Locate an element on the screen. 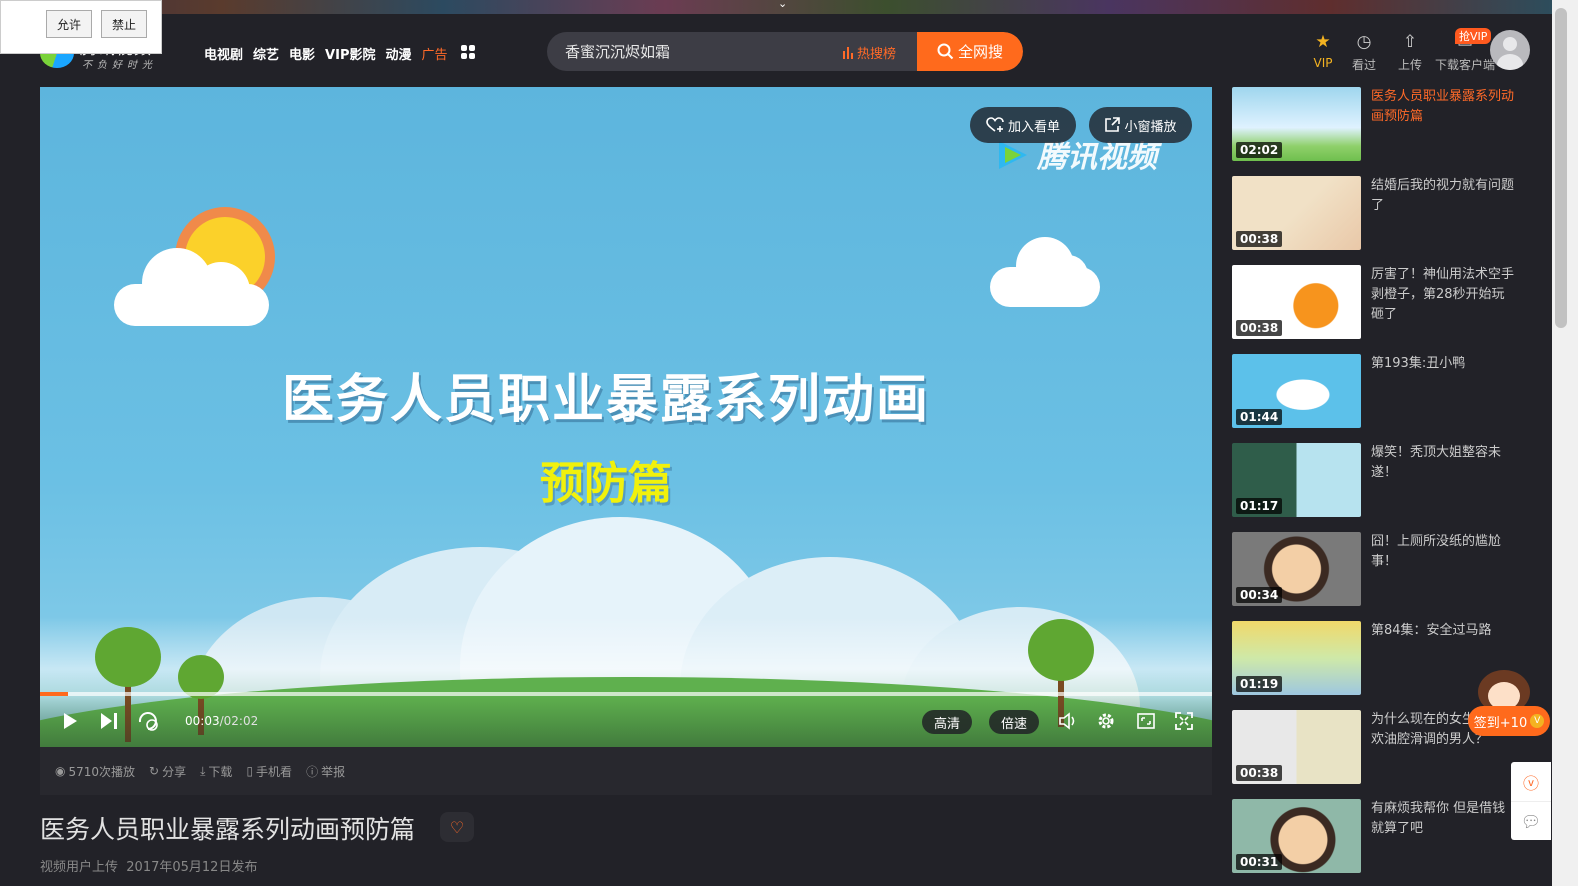 This screenshot has width=1578, height=886. allow-button: 允许 is located at coordinates (69, 24).